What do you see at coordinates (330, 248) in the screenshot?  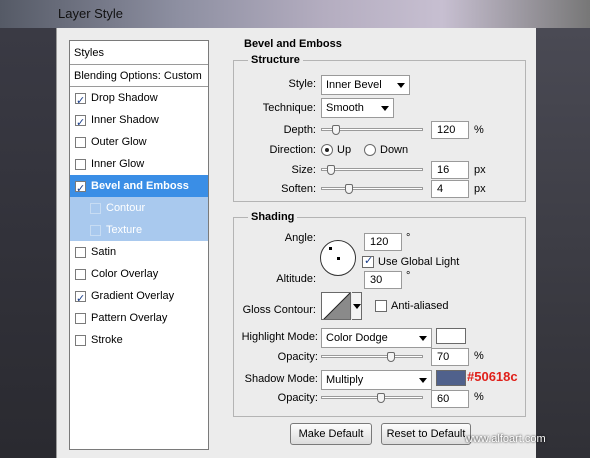 I see `angle-handle` at bounding box center [330, 248].